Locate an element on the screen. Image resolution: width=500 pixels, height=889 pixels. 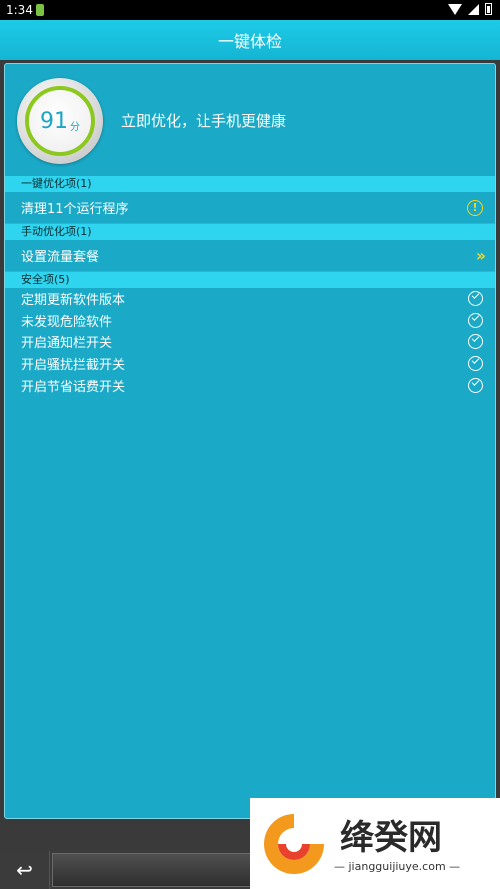
page-title: 一键体检 is located at coordinates (249, 41).